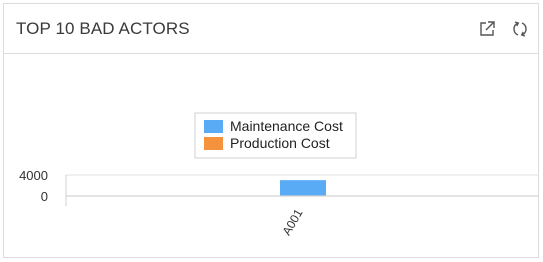 The width and height of the screenshot is (543, 262). What do you see at coordinates (292, 222) in the screenshot?
I see `x-tick-label: A001` at bounding box center [292, 222].